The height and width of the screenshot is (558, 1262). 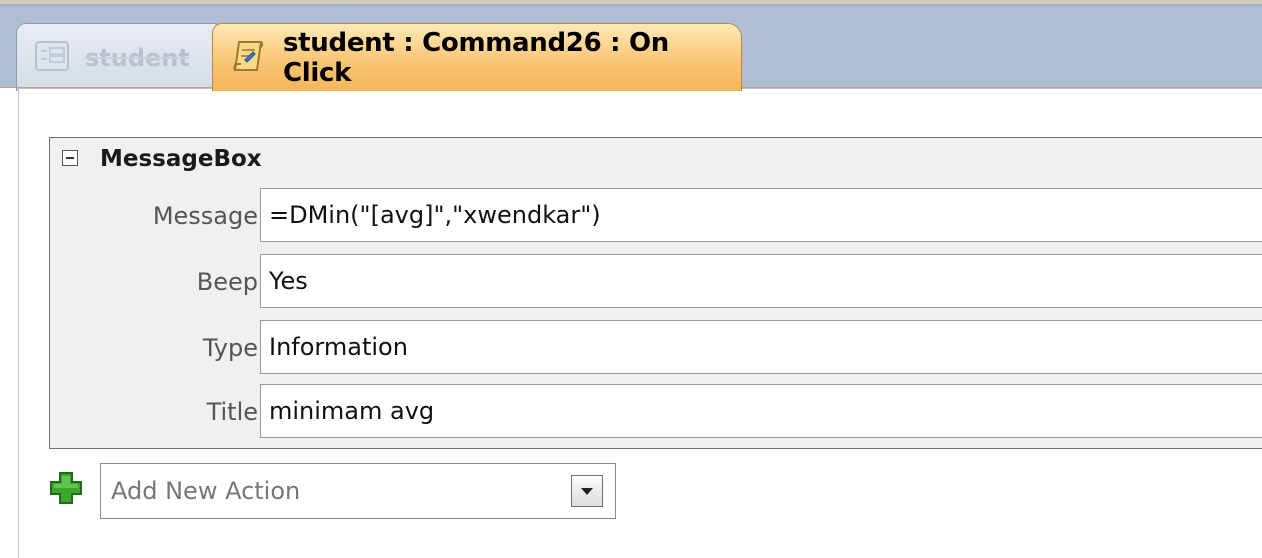 I want to click on type-field: Information, so click(x=761, y=347).